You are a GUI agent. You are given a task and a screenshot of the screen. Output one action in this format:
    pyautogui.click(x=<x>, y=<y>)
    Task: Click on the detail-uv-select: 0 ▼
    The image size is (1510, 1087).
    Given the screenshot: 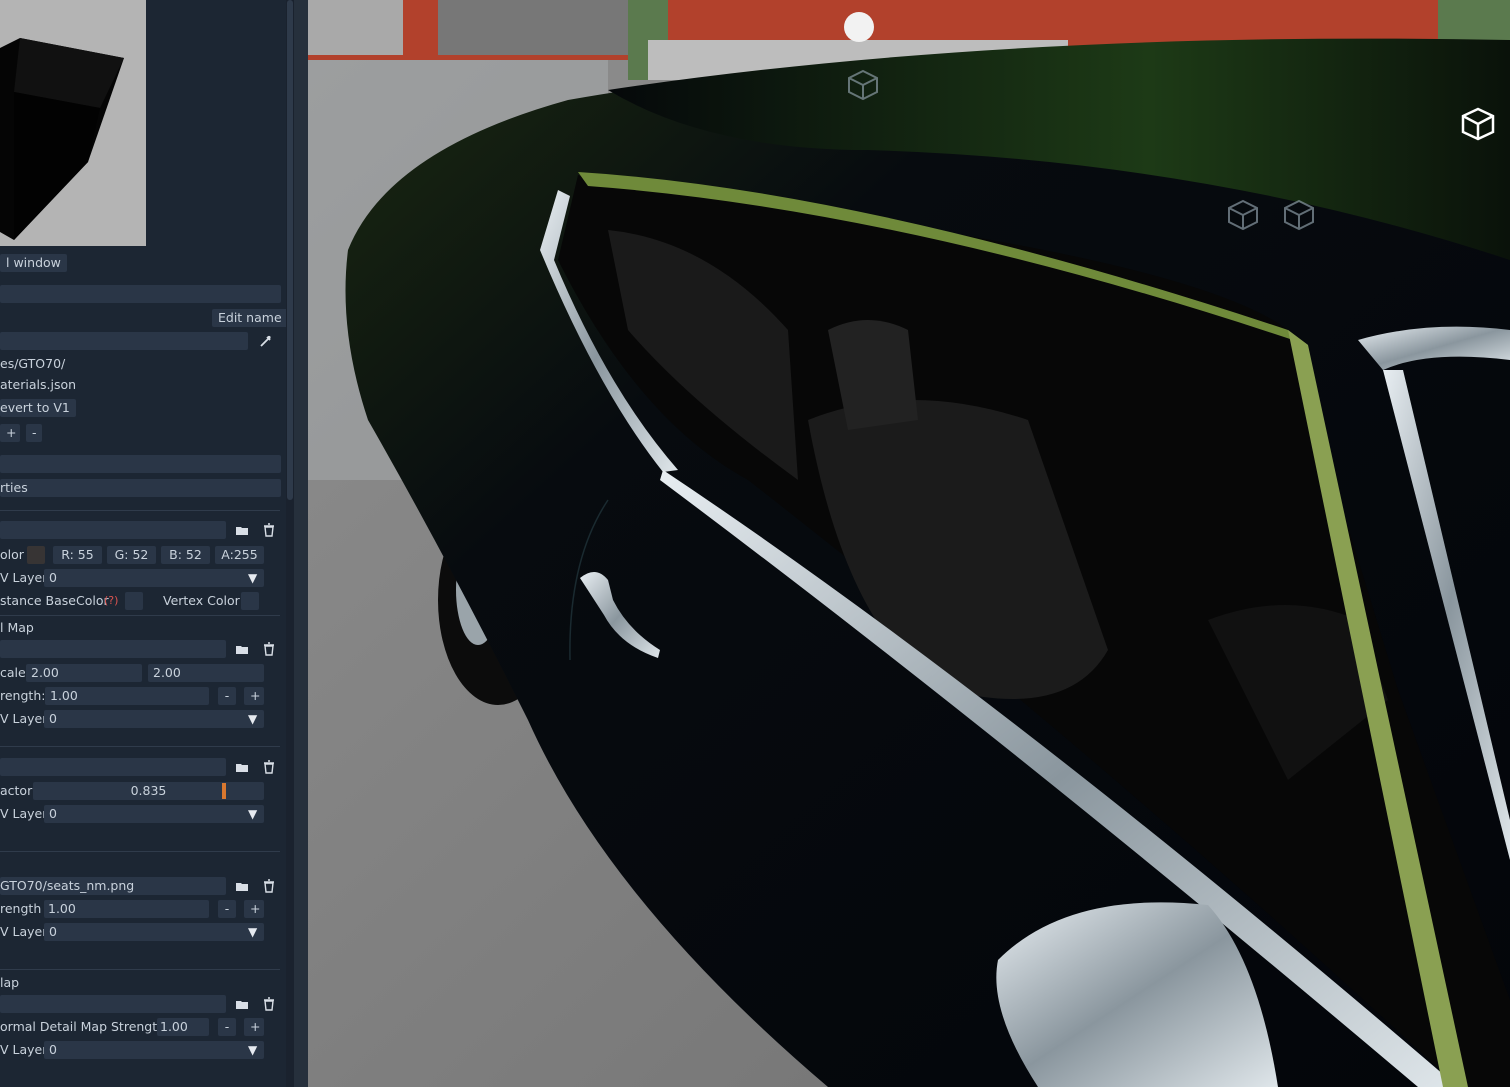 What is the action you would take?
    pyautogui.click(x=154, y=719)
    